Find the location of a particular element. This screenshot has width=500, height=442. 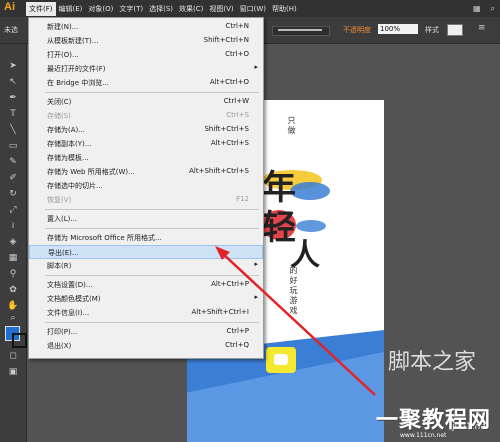

file-menu-item: 文档设置(D)... Alt+Ctrl+P is located at coordinates (146, 285).